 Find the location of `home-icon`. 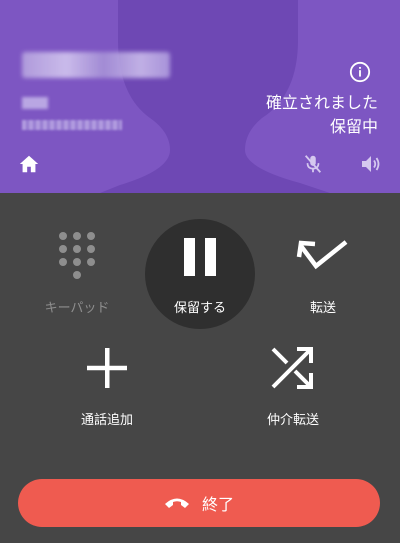

home-icon is located at coordinates (29, 164).